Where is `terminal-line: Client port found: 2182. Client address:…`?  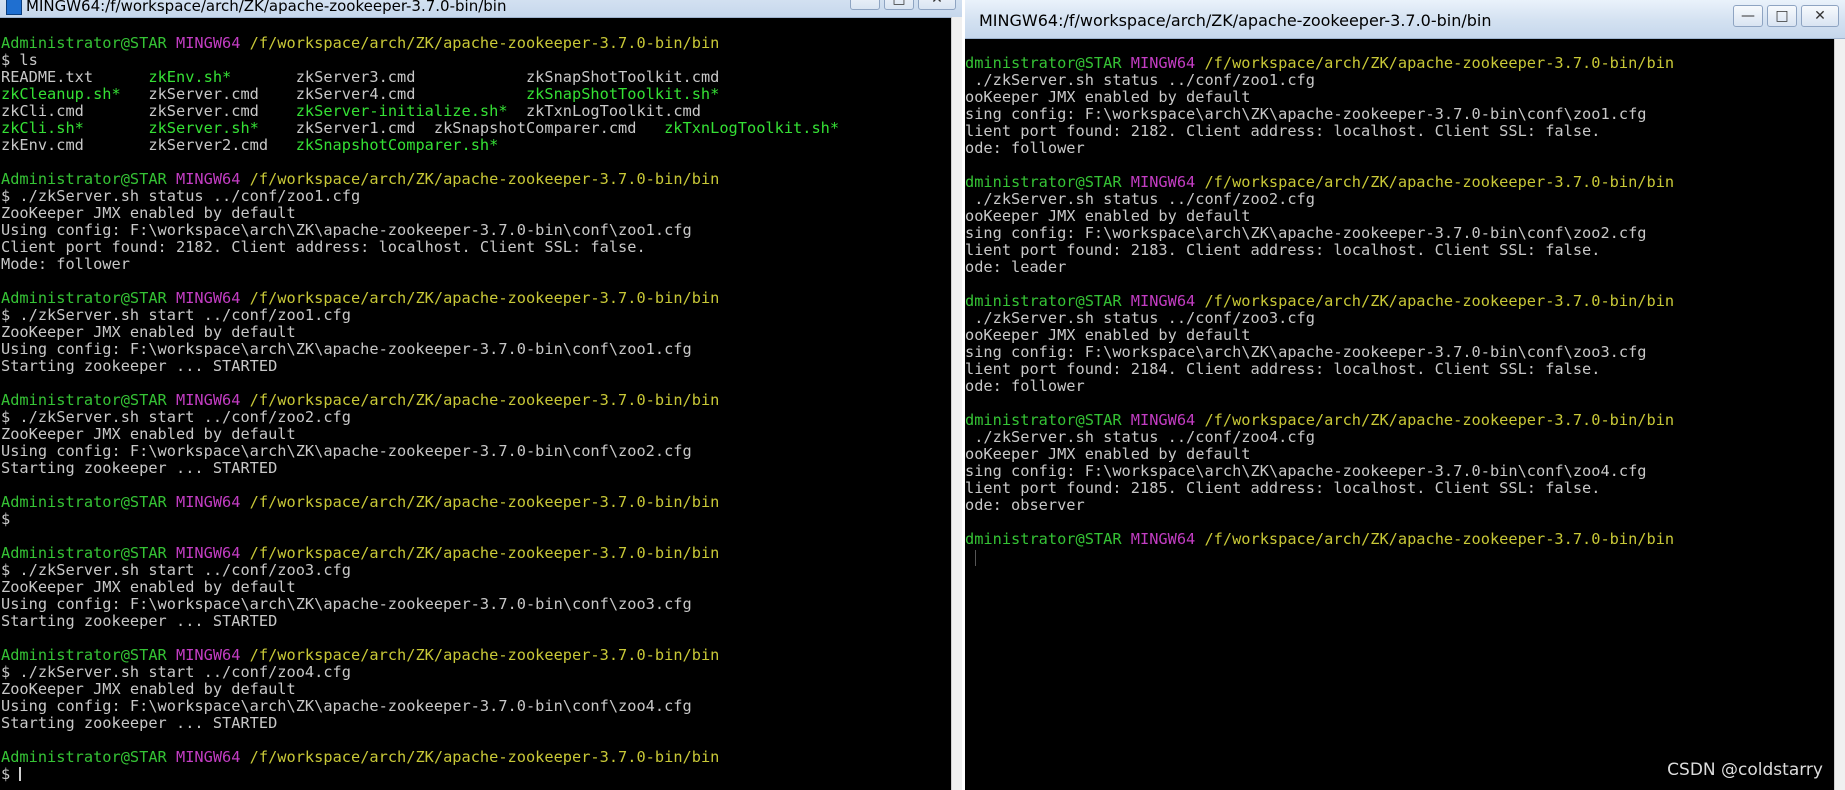 terminal-line: Client port found: 2182. Client address:… is located at coordinates (476, 247).